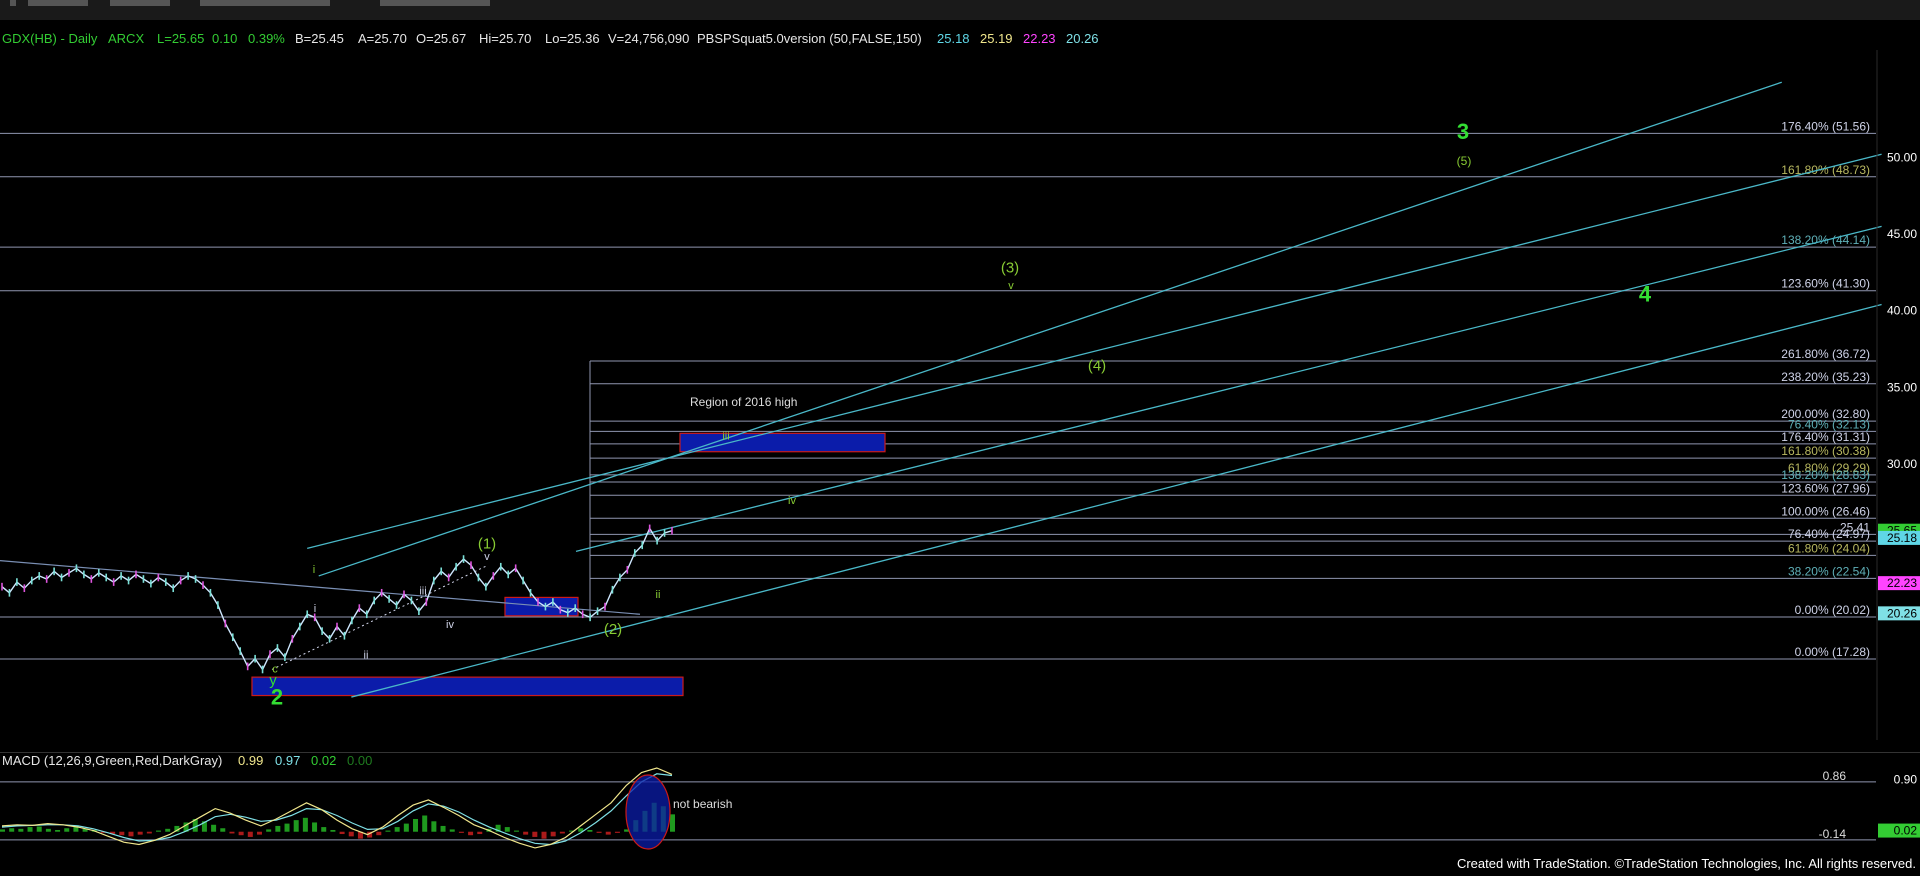  I want to click on y-tick-label: 45.00, so click(1902, 234).